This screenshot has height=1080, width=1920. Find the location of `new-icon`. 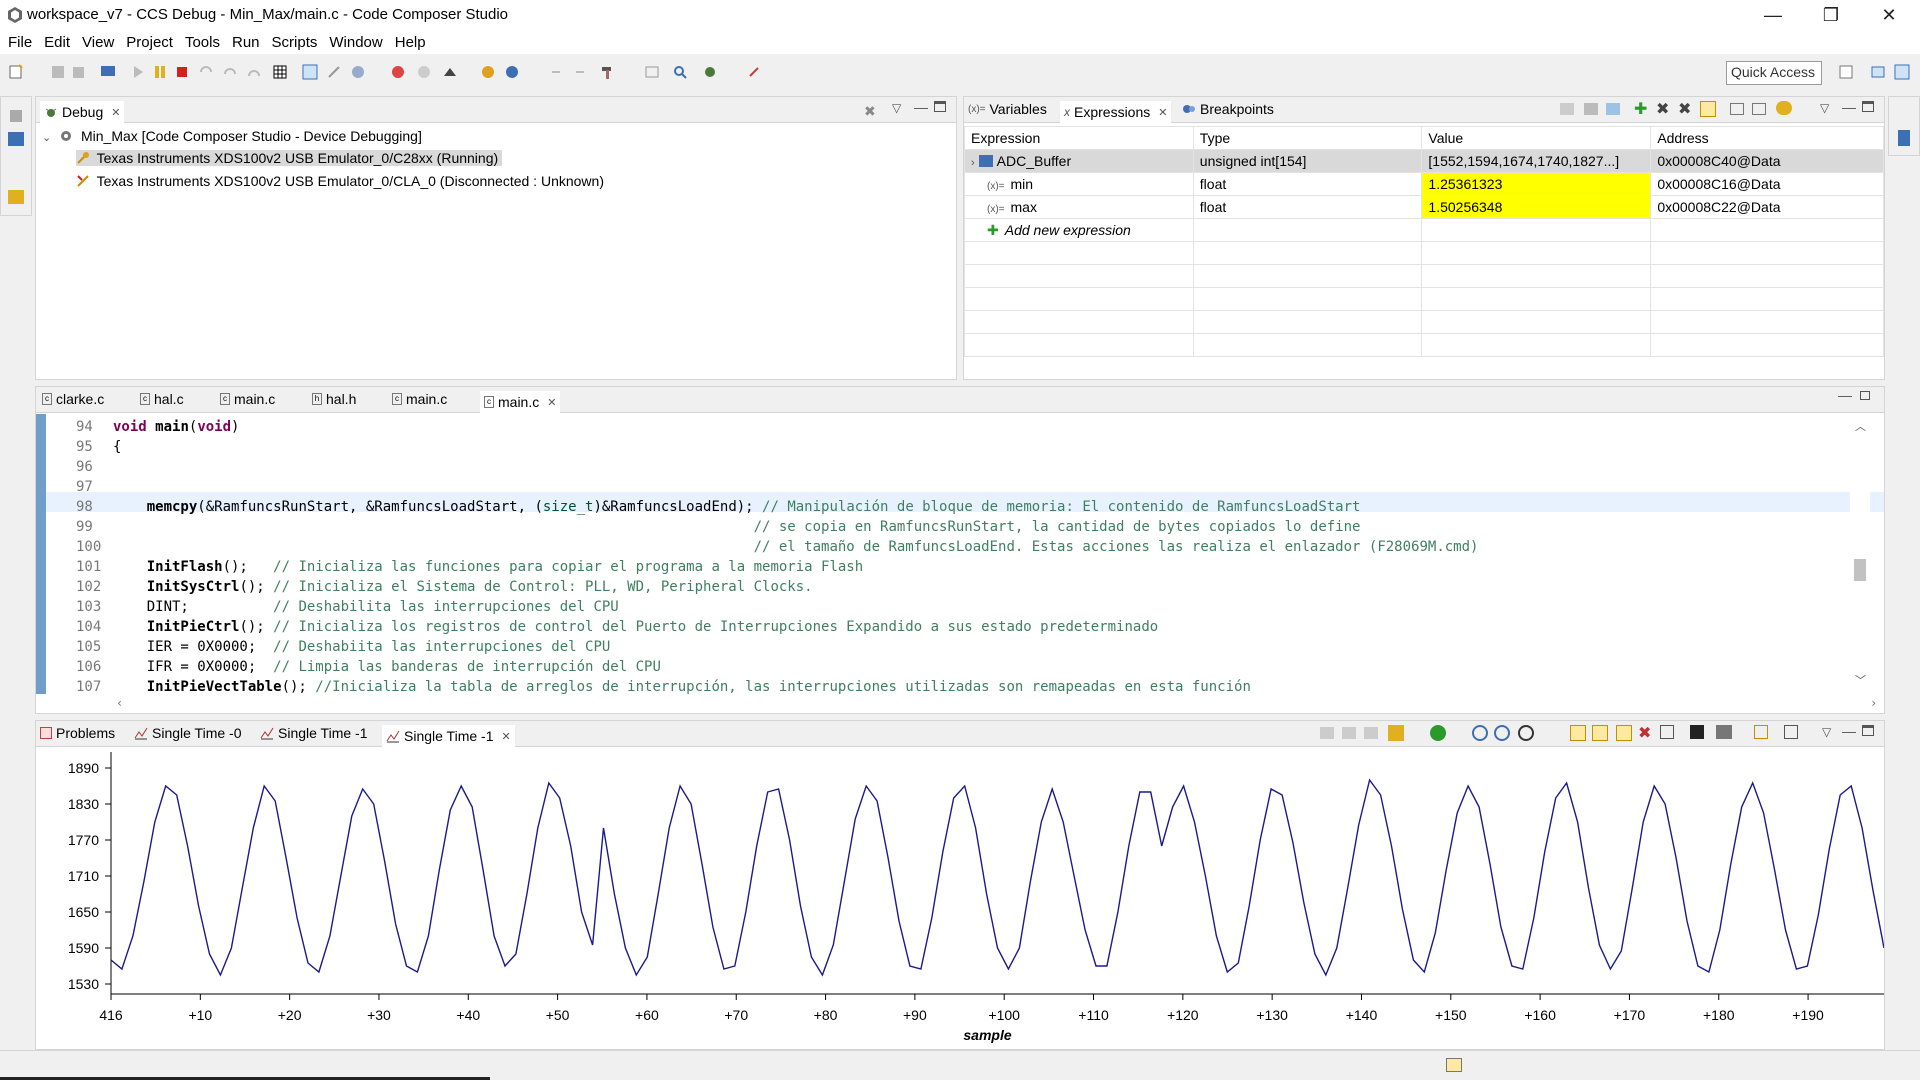

new-icon is located at coordinates (16, 72).